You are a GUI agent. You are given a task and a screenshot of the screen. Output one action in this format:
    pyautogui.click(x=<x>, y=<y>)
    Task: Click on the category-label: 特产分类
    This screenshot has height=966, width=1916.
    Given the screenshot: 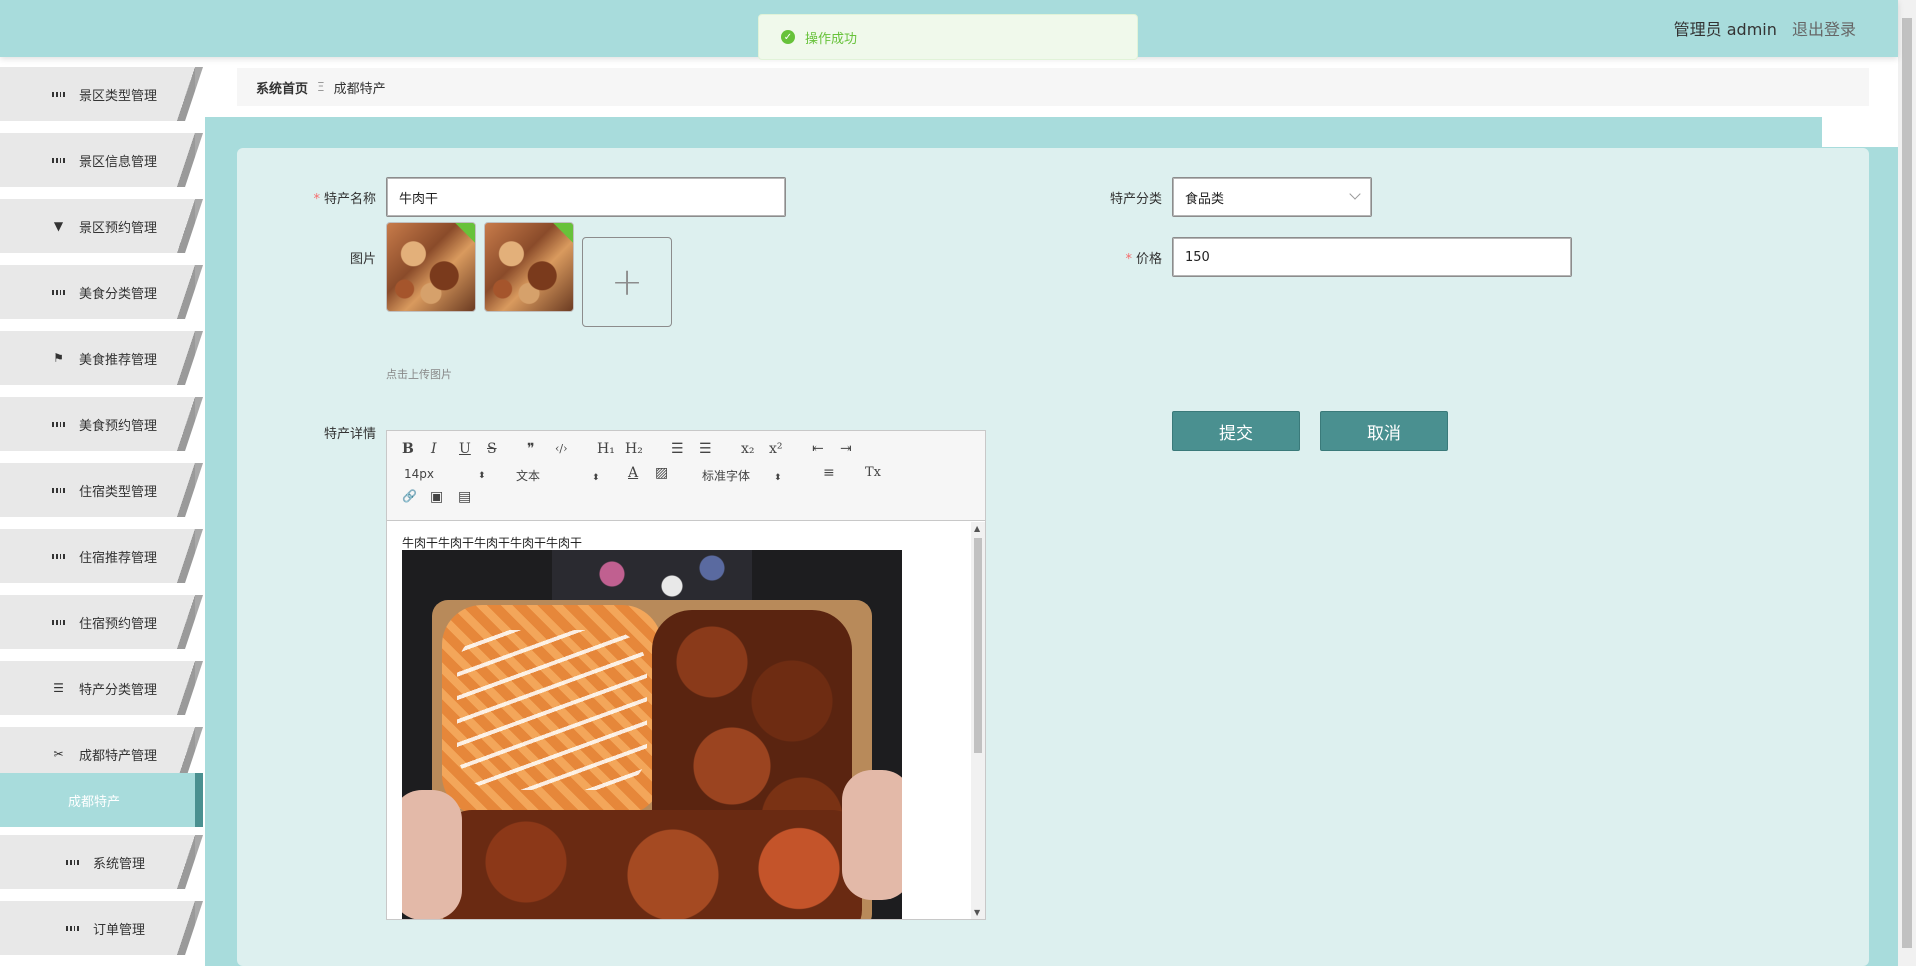 What is the action you would take?
    pyautogui.click(x=1135, y=199)
    